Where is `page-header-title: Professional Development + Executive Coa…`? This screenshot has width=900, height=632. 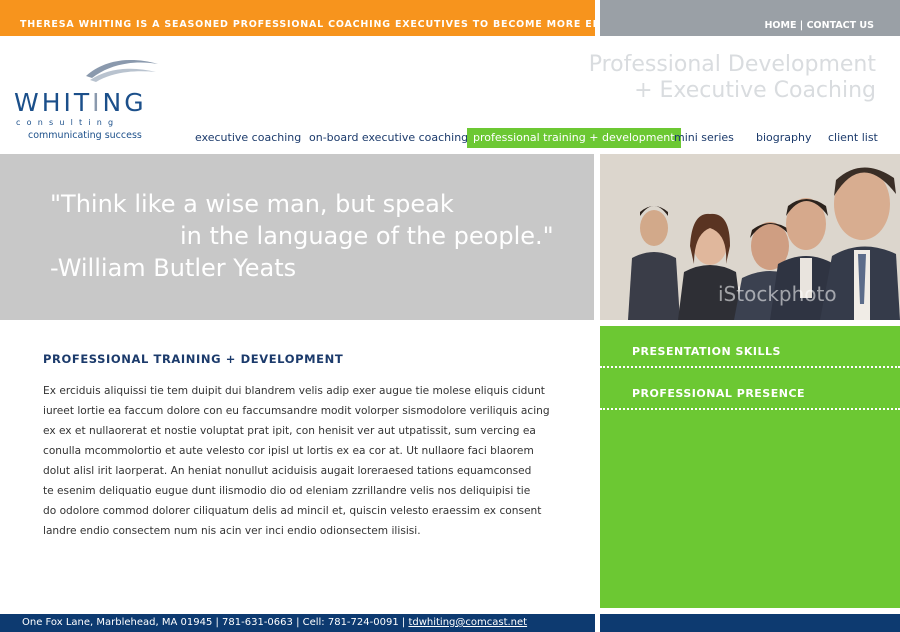
page-header-title: Professional Development + Executive Coa… is located at coordinates (732, 78).